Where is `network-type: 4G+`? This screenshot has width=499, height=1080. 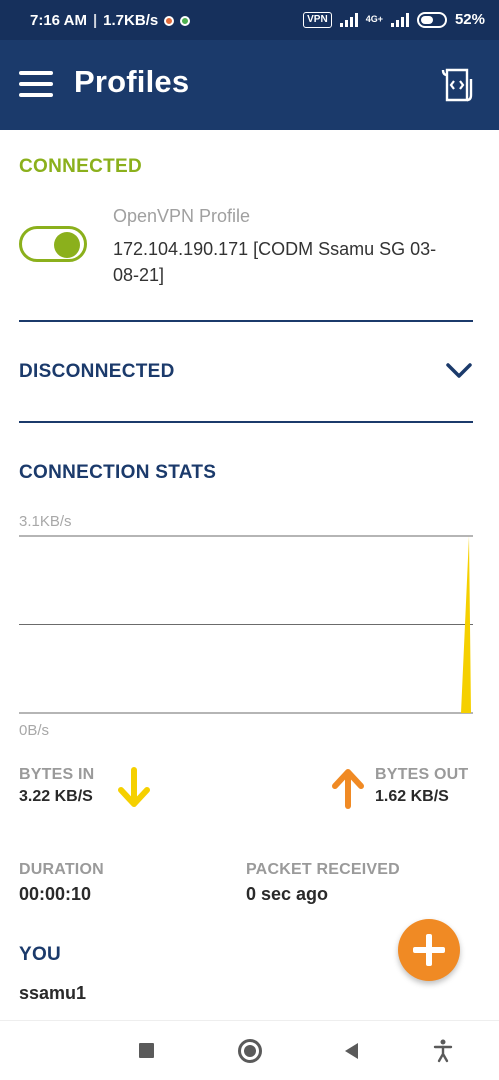 network-type: 4G+ is located at coordinates (374, 19).